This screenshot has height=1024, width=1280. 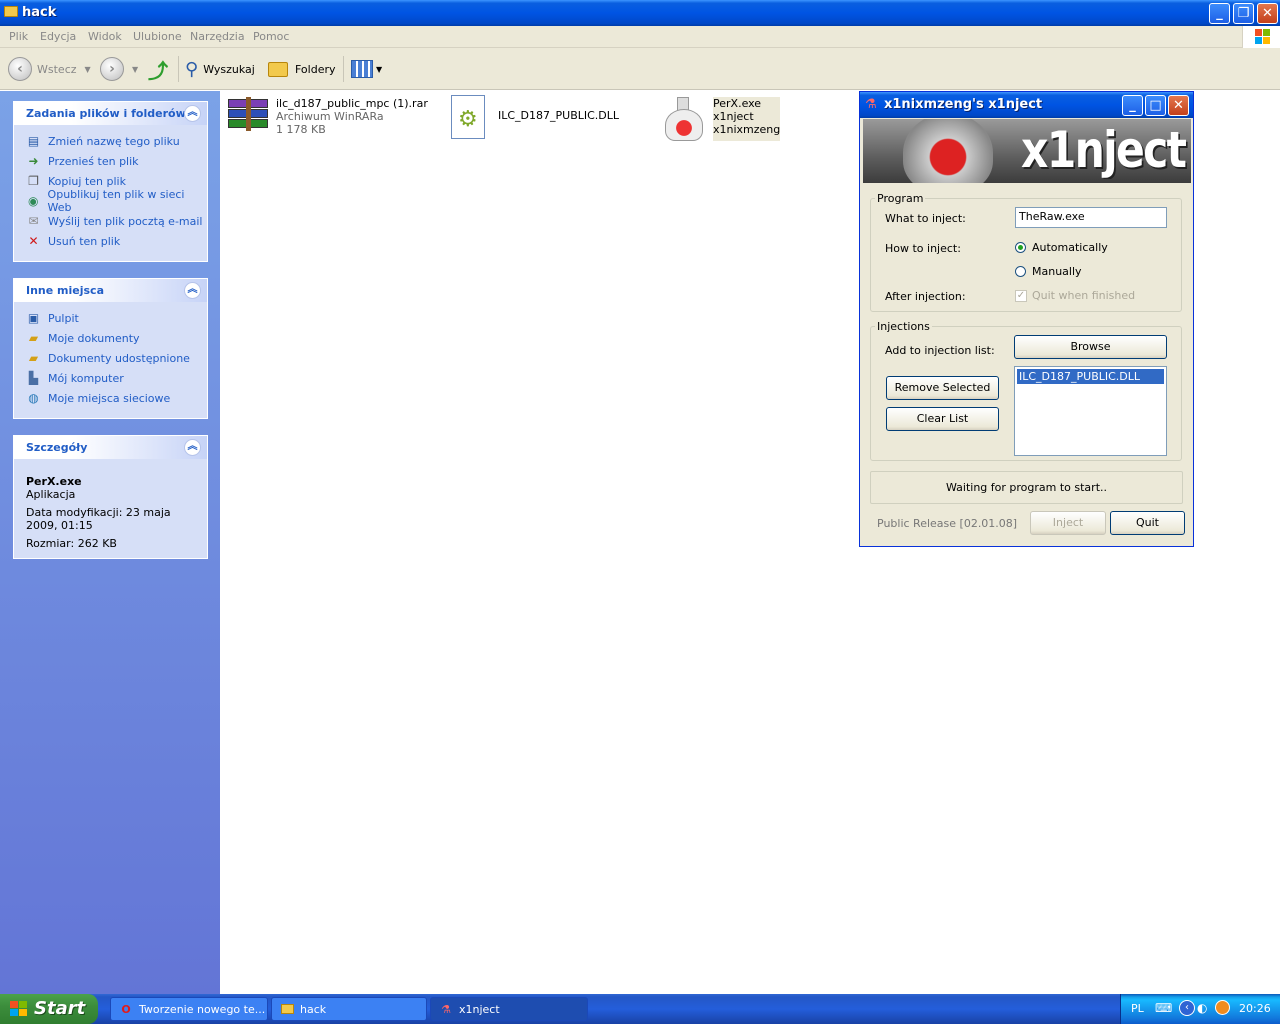 I want to click on program-group-label: Program, so click(x=900, y=198).